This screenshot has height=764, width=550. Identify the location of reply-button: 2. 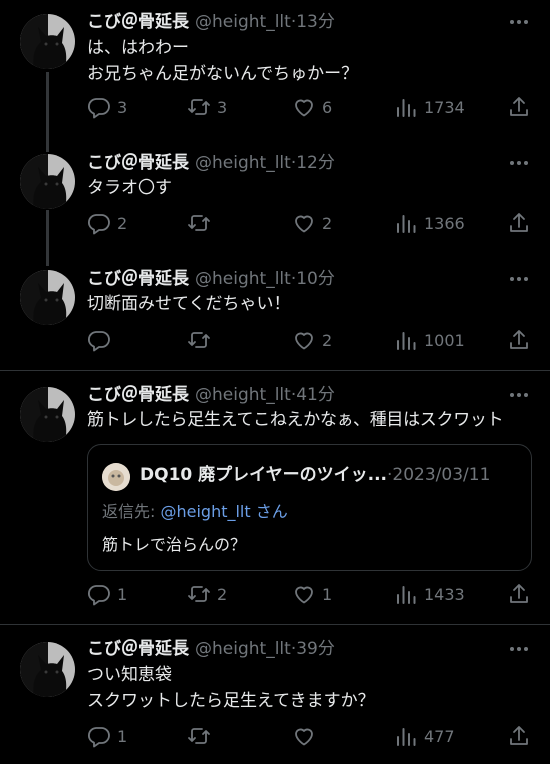
(107, 223).